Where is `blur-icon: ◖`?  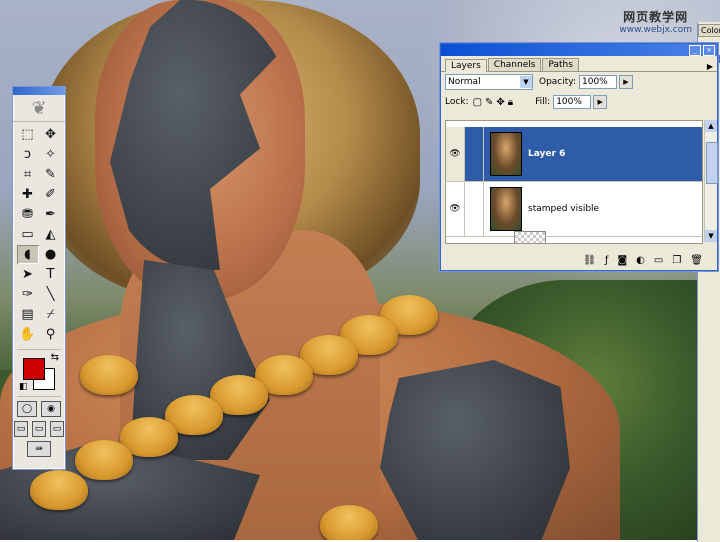
blur-icon: ◖ is located at coordinates (27, 254).